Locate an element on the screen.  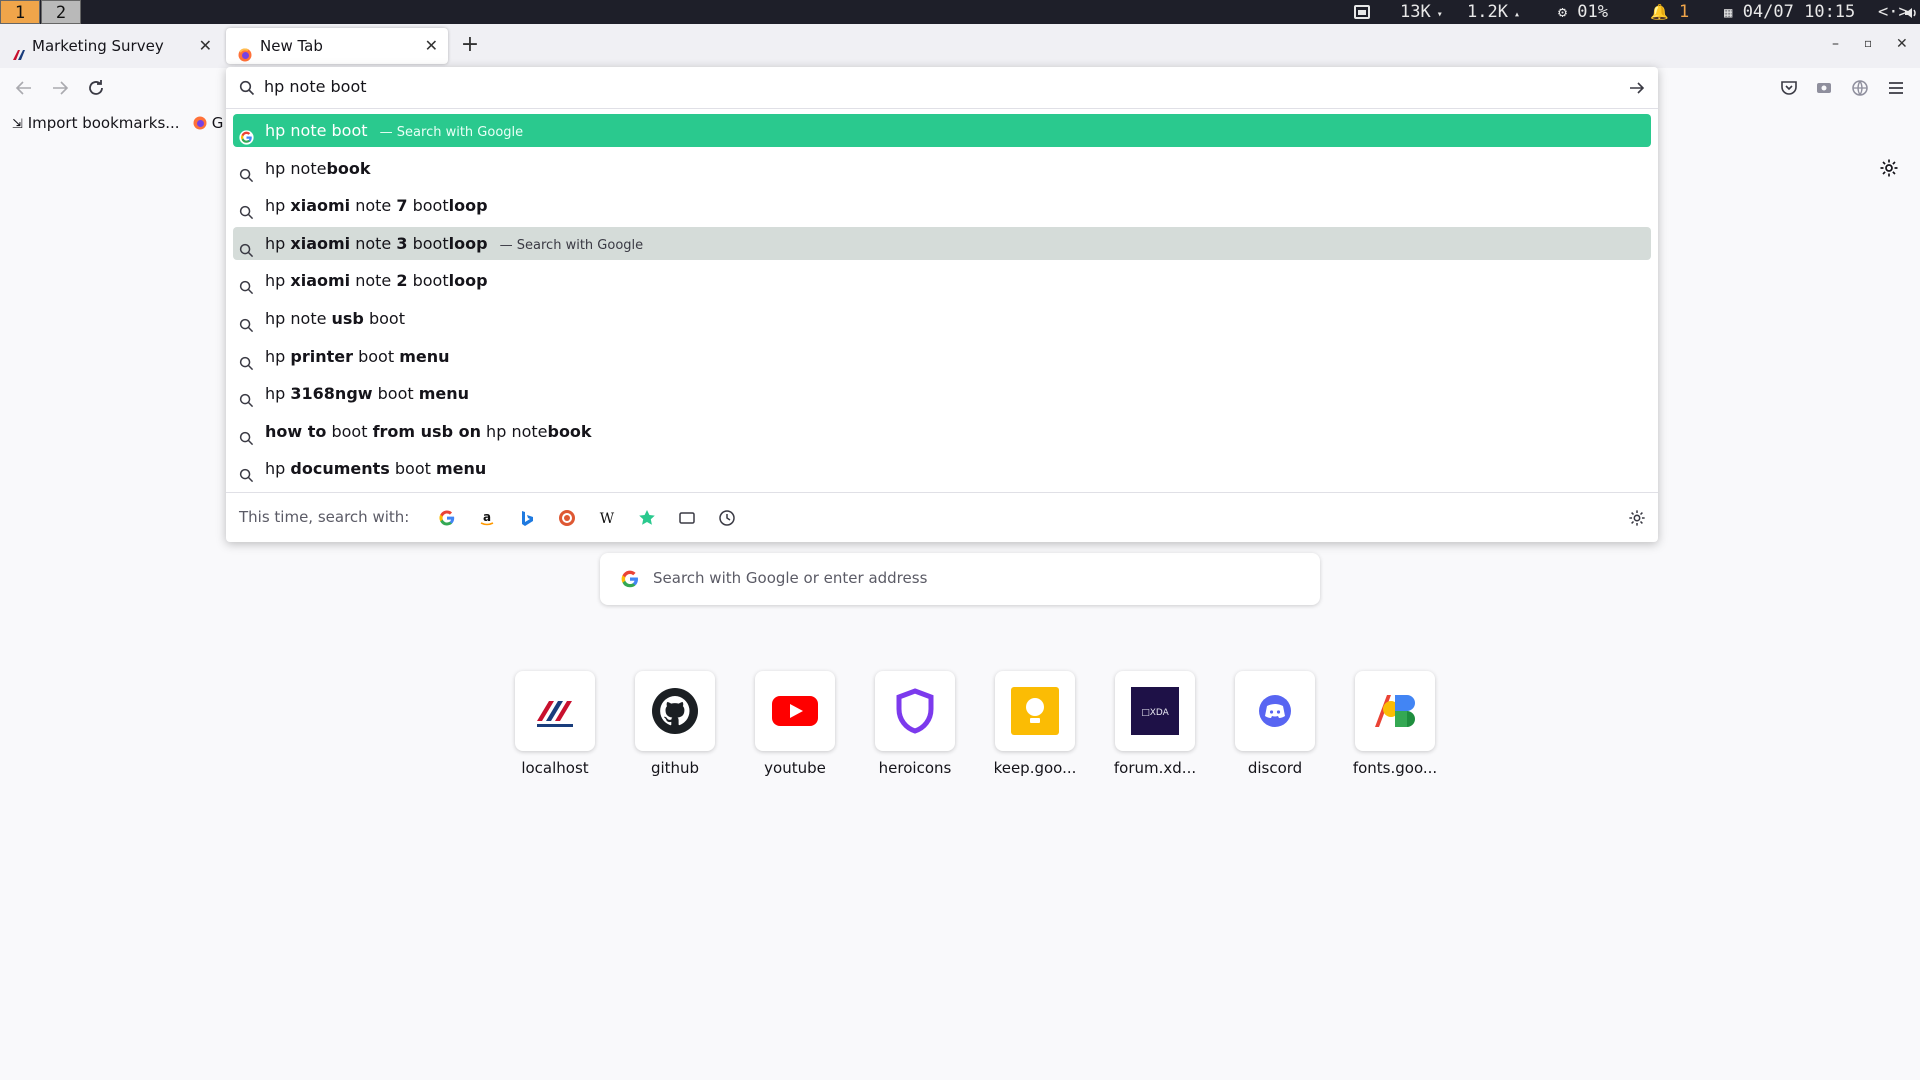
wikipedia-engine-icon: W is located at coordinates (607, 518).